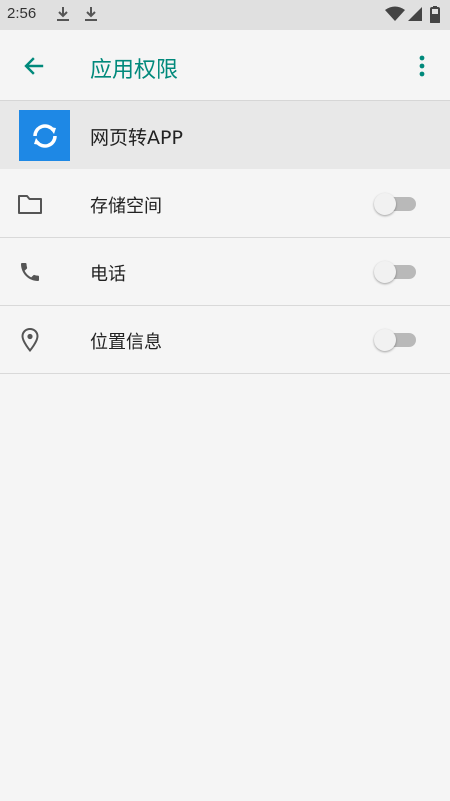 This screenshot has height=801, width=450. I want to click on overflow-menu-button, so click(422, 66).